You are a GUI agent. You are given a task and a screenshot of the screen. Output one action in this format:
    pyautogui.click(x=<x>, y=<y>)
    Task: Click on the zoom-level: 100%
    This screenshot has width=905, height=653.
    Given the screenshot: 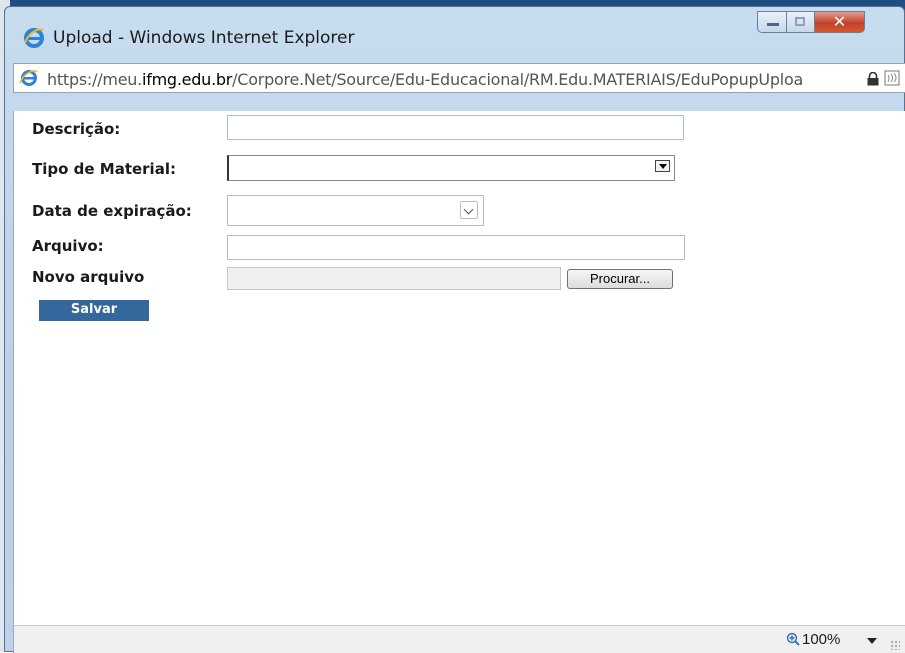 What is the action you would take?
    pyautogui.click(x=821, y=639)
    